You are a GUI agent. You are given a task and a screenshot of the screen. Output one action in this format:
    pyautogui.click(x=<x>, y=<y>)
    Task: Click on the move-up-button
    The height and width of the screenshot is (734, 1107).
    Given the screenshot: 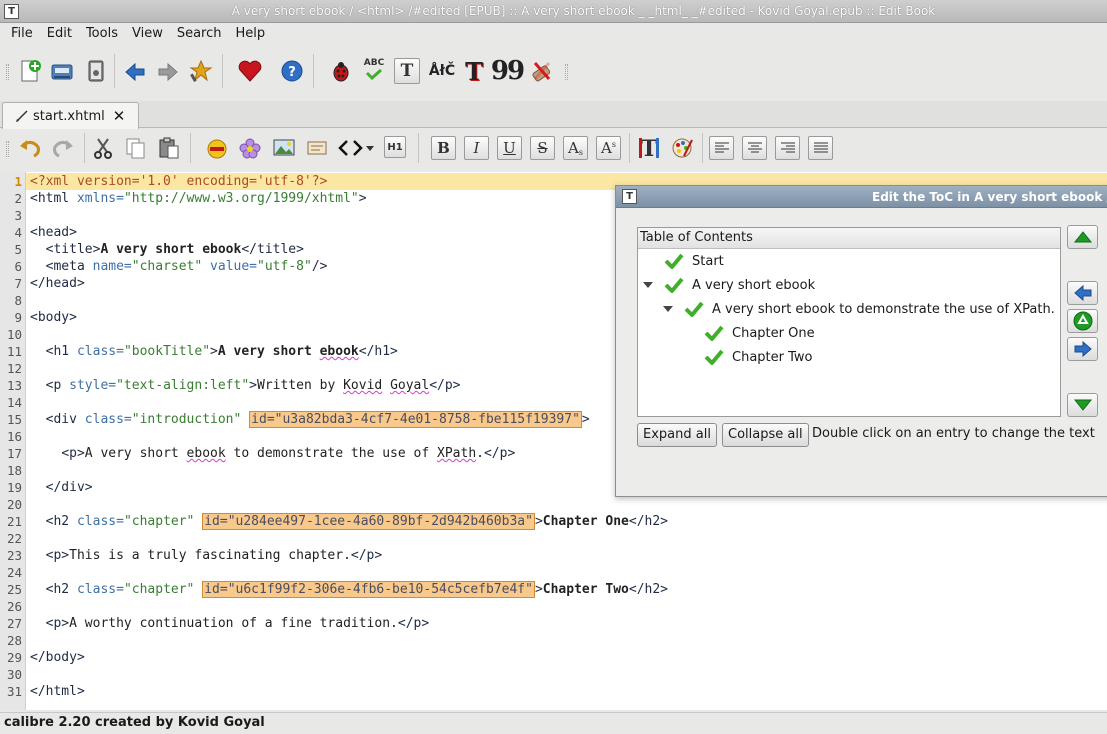 What is the action you would take?
    pyautogui.click(x=1082, y=237)
    